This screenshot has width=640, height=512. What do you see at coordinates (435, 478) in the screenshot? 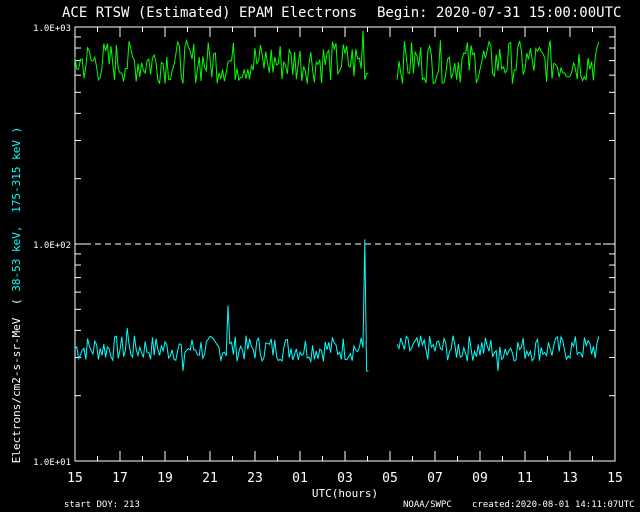
I see `x-tick-label: 07` at bounding box center [435, 478].